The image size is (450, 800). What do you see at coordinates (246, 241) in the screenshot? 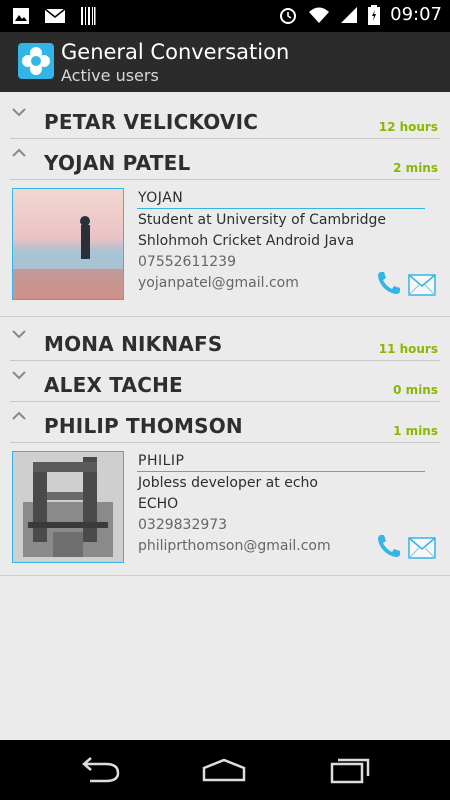
I see `contact-interests: Shlohmoh Cricket Android Java` at bounding box center [246, 241].